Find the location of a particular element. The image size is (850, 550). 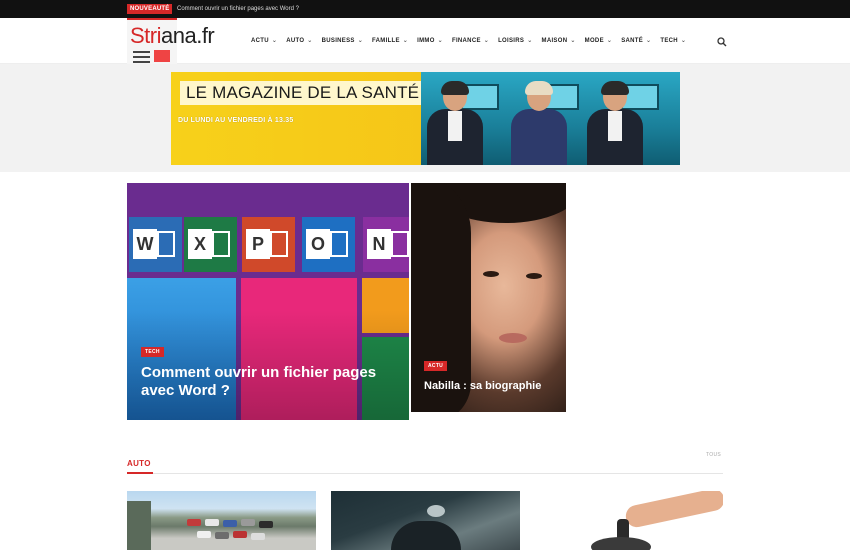

featured-article-side: ACTU Nabilla : sa biographie is located at coordinates (488, 297).